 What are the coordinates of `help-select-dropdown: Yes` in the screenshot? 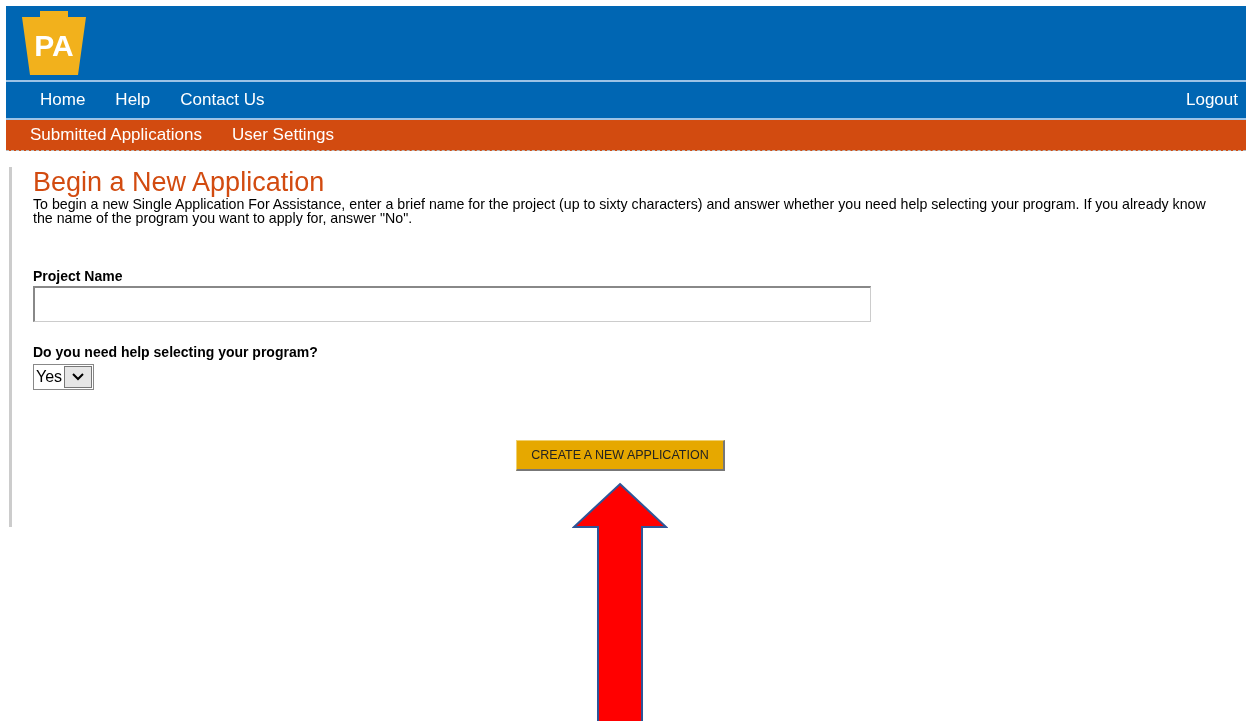 It's located at (64, 377).